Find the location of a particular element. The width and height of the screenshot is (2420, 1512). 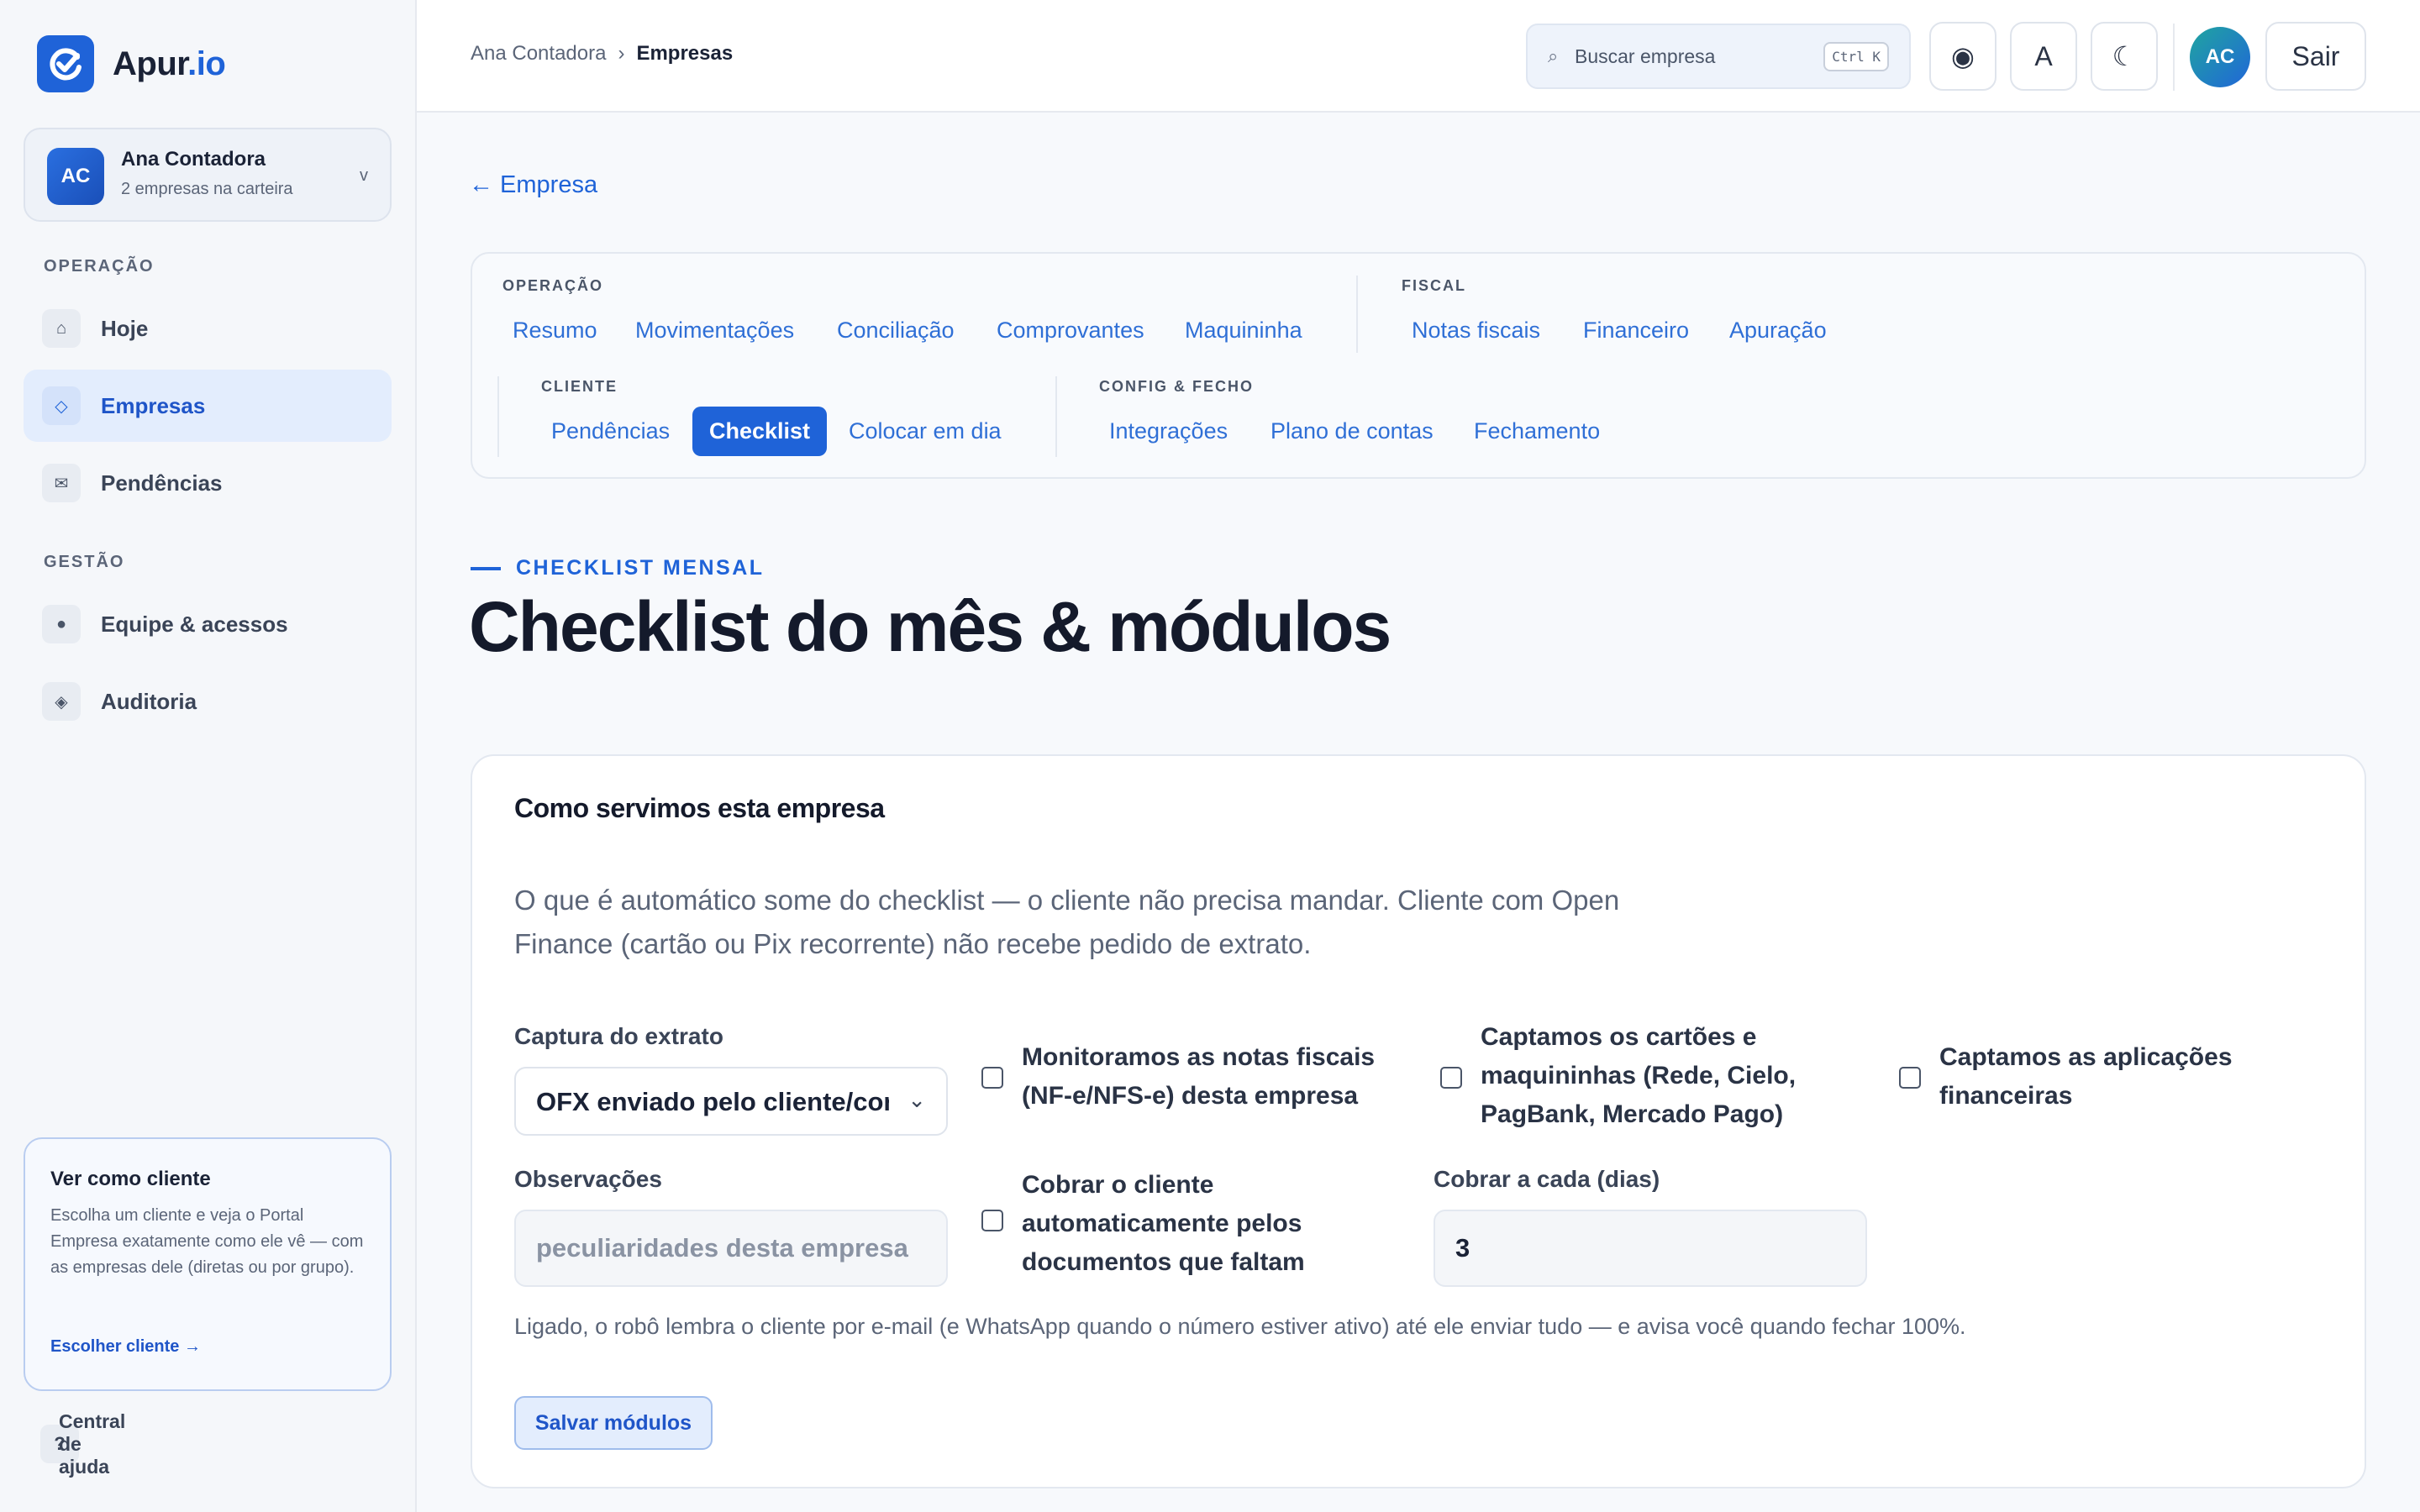

account-name: Ana Contadora is located at coordinates (193, 159).